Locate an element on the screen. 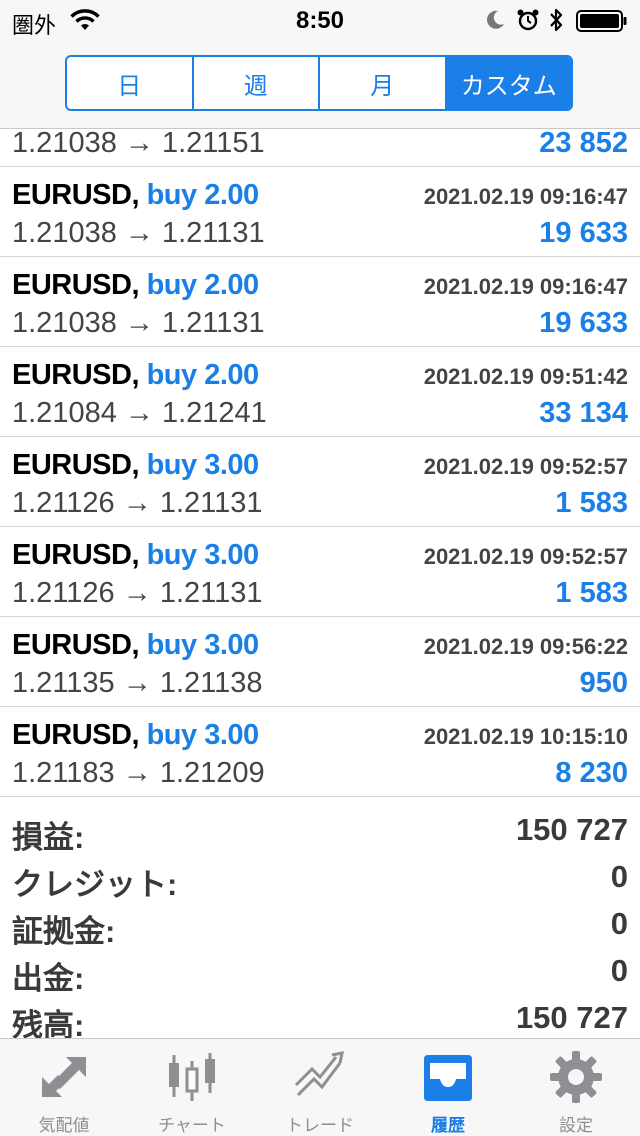  summary-row-deposit: 証拠金: 0 is located at coordinates (320, 925).